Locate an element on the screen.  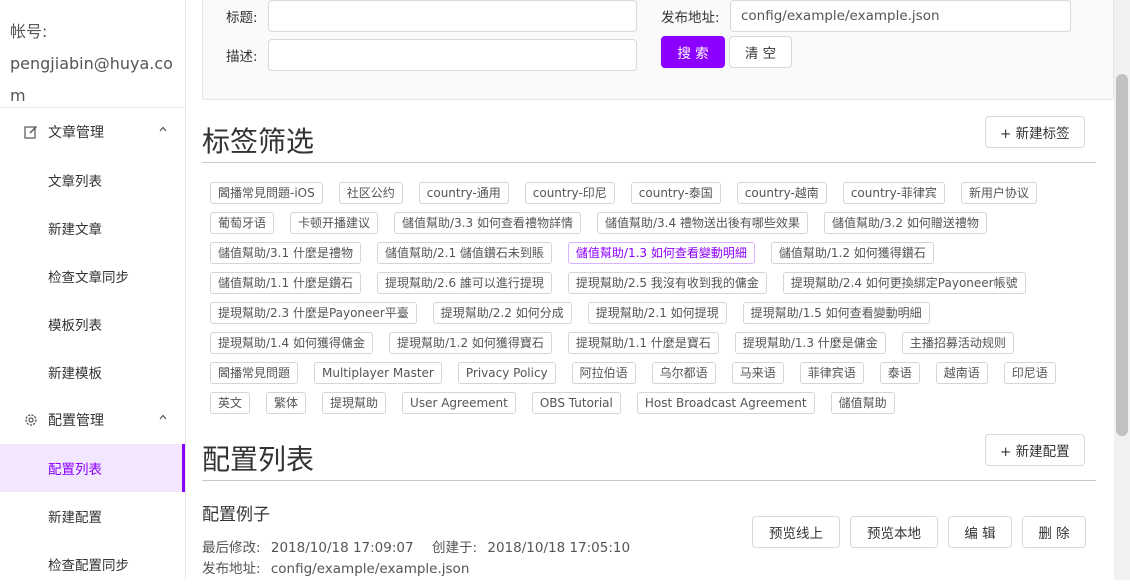
clear-button: 清 空 is located at coordinates (760, 52).